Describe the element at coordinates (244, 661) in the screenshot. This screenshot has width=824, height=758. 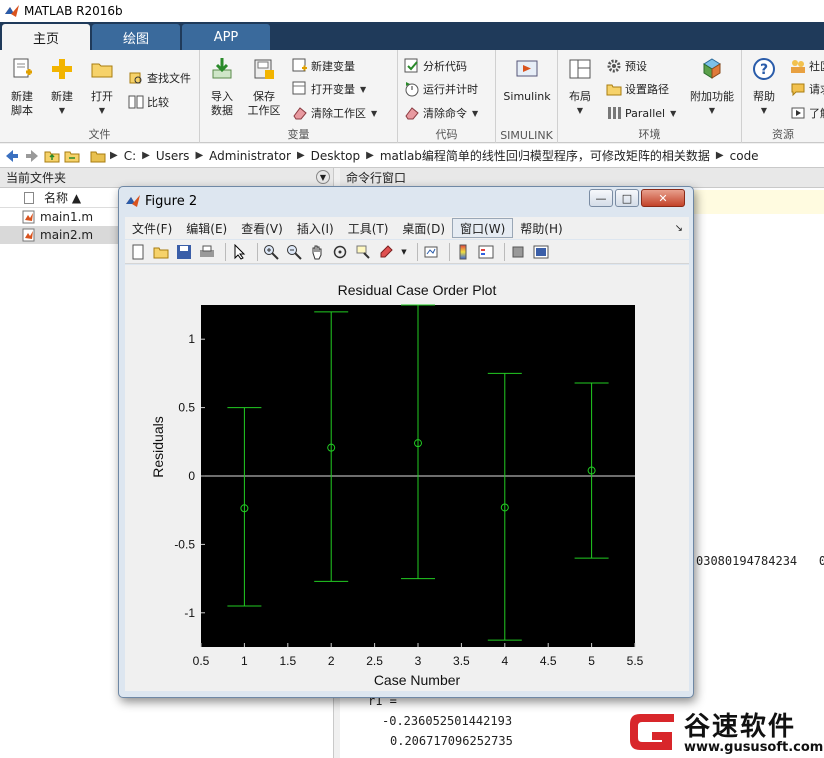
I see `x-tick-label: 1` at that location.